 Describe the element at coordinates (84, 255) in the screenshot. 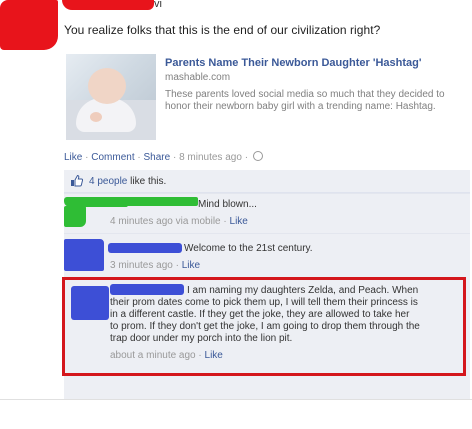

I see `commenter-avatar-redacted` at that location.